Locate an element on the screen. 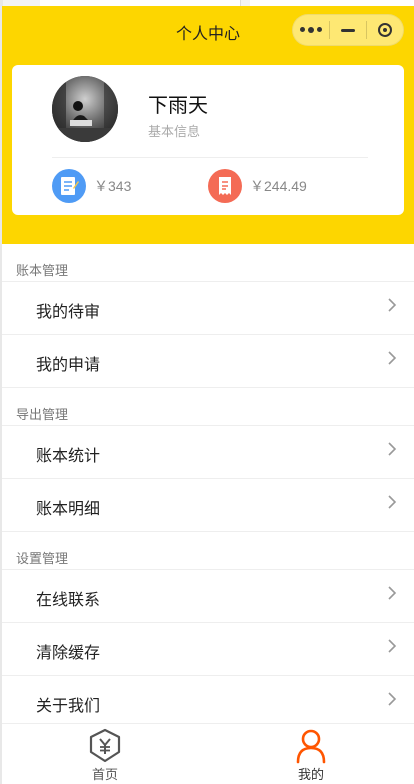 This screenshot has height=784, width=414. tab-home: 首页 is located at coordinates (105, 754).